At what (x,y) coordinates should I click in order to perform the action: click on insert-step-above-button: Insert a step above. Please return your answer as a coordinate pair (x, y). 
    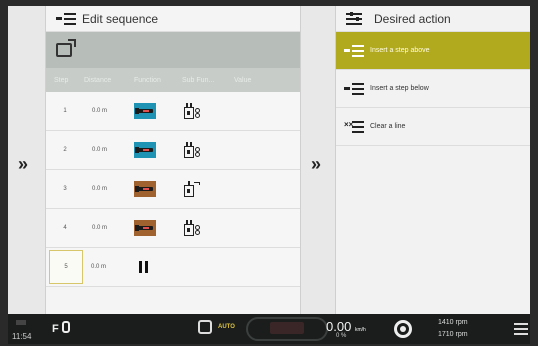
    Looking at the image, I should click on (433, 51).